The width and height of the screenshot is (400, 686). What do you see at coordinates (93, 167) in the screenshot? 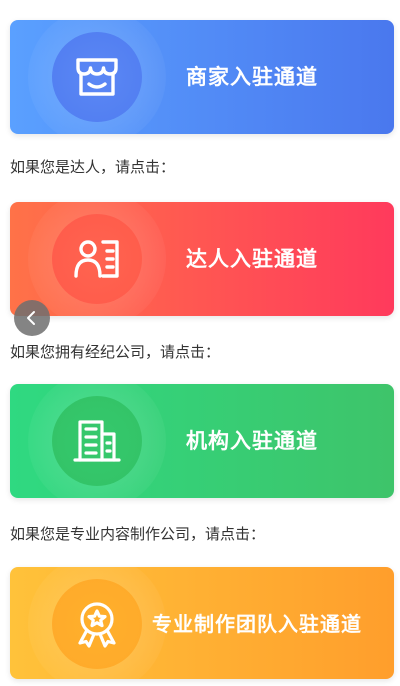
I see `influencer-prompt-text: 如果您是达人，请点击：` at bounding box center [93, 167].